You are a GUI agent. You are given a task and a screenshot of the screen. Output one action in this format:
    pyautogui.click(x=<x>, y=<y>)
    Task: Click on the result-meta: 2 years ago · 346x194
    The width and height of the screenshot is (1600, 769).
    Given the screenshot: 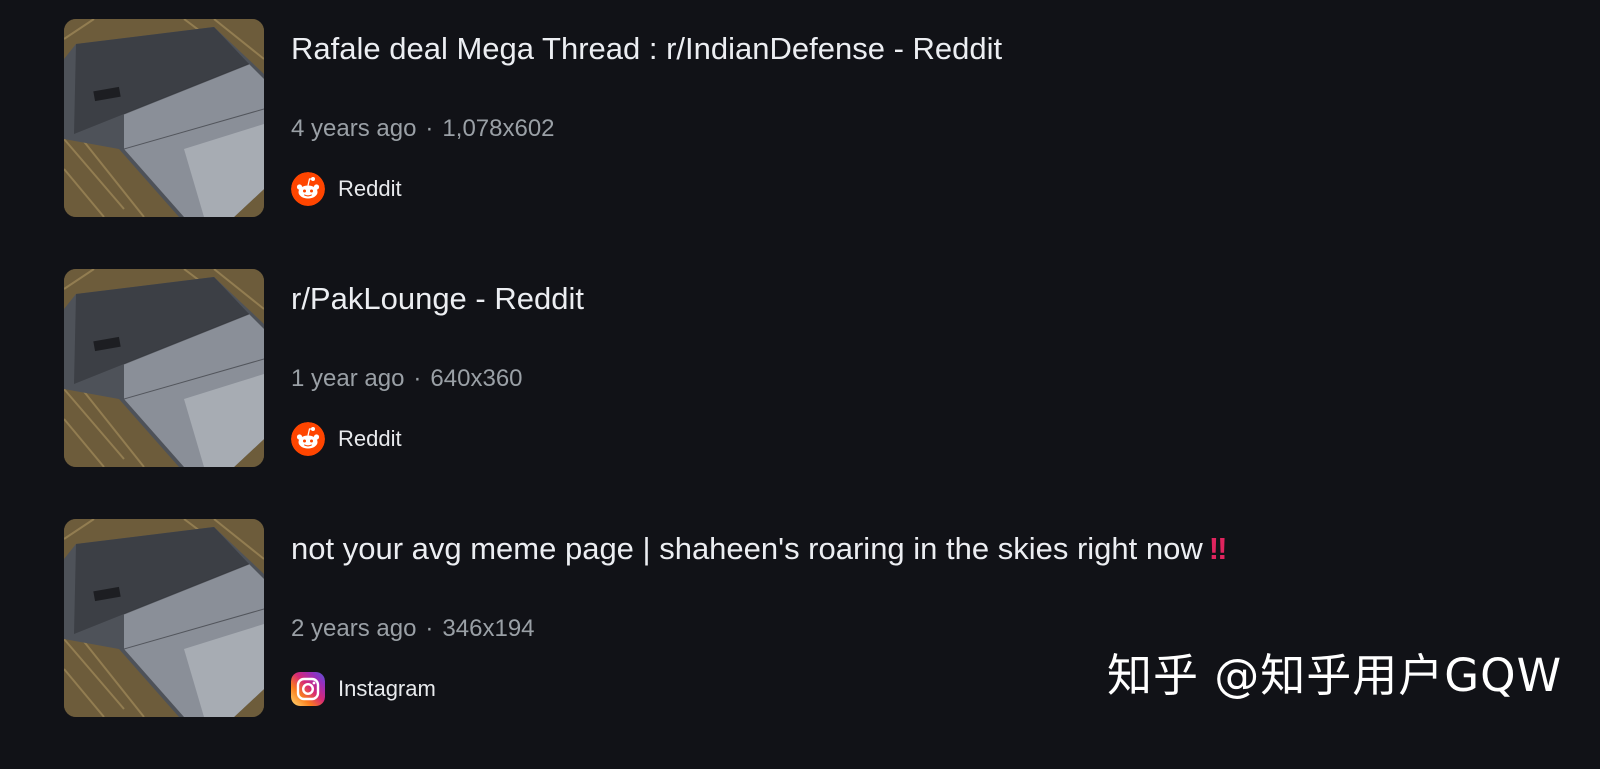 What is the action you would take?
    pyautogui.click(x=927, y=629)
    